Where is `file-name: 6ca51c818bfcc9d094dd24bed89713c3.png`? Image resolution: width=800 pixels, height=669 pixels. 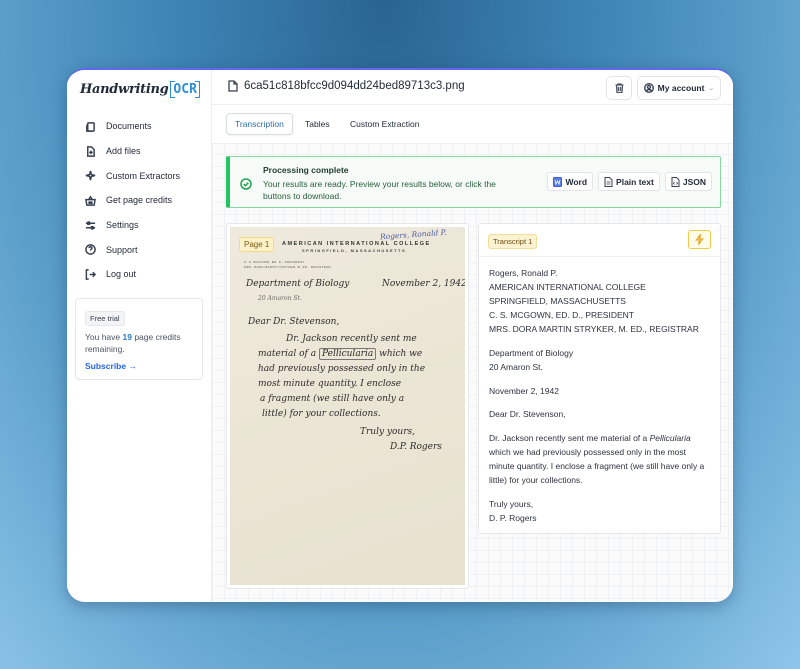 file-name: 6ca51c818bfcc9d094dd24bed89713c3.png is located at coordinates (354, 86).